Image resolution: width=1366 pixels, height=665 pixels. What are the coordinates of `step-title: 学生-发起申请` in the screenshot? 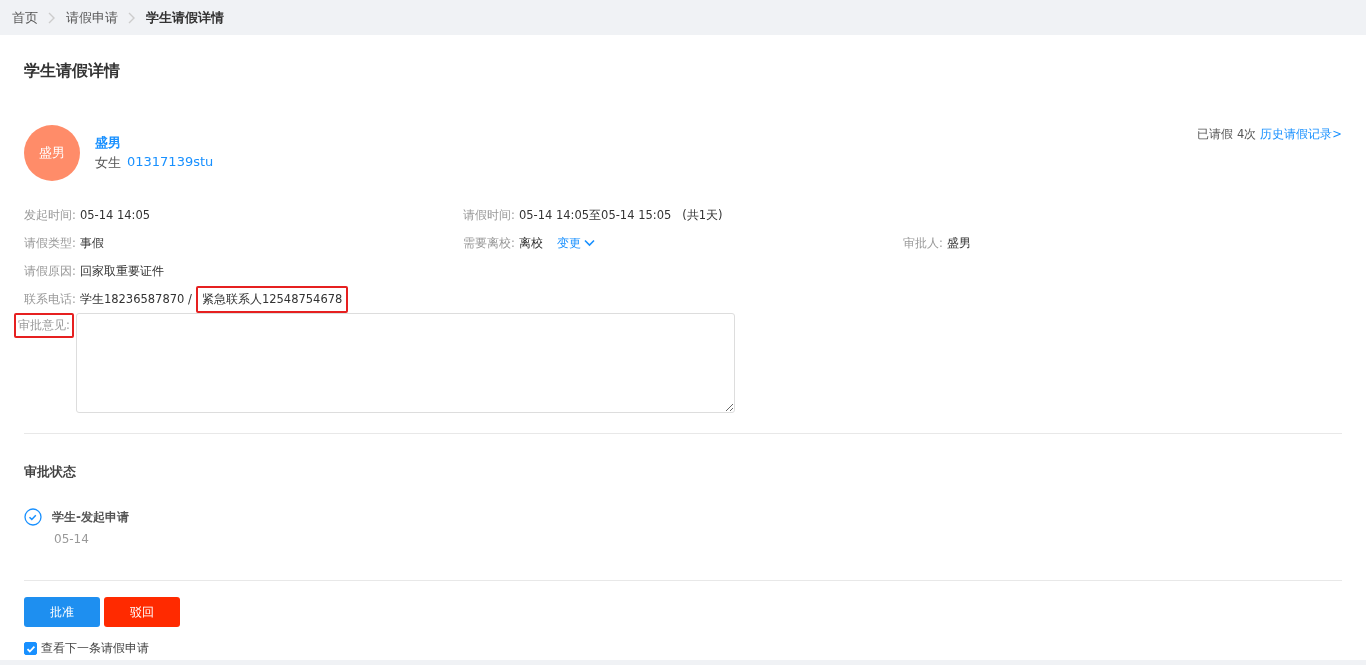 It's located at (90, 517).